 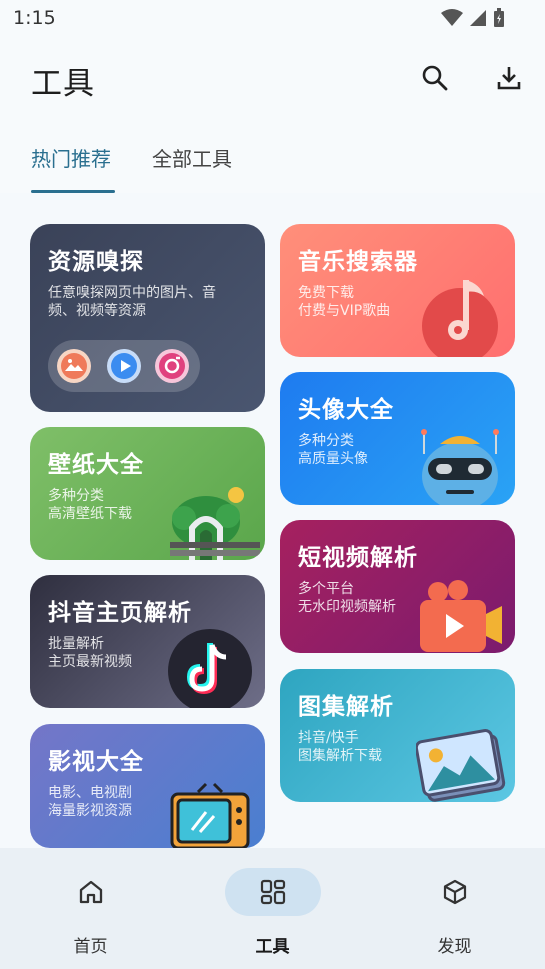 I want to click on music-icon, so click(x=172, y=366).